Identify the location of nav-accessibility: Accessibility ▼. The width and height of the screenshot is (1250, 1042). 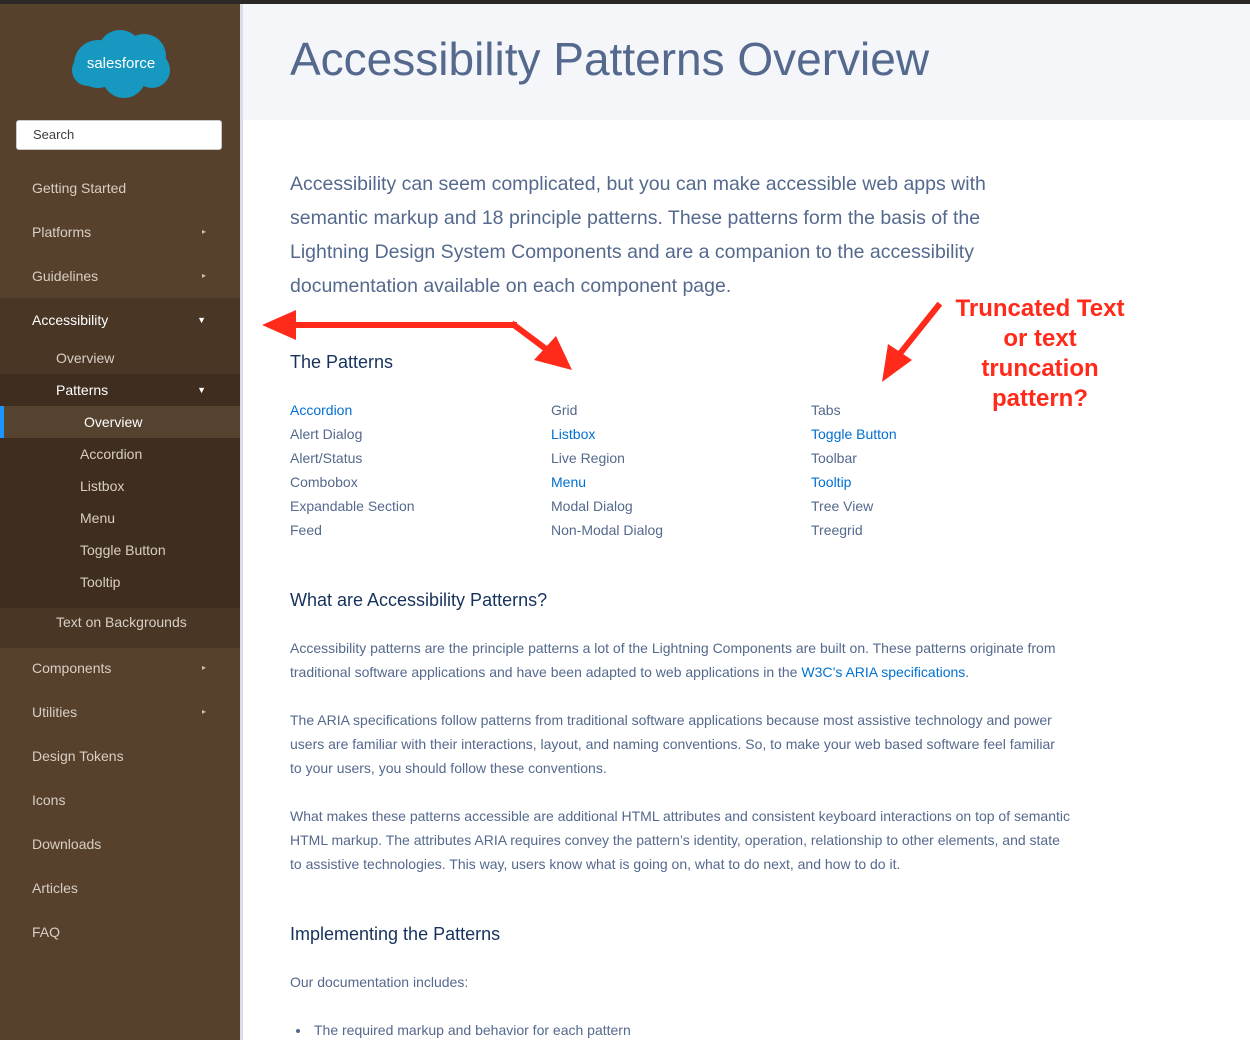
(120, 320).